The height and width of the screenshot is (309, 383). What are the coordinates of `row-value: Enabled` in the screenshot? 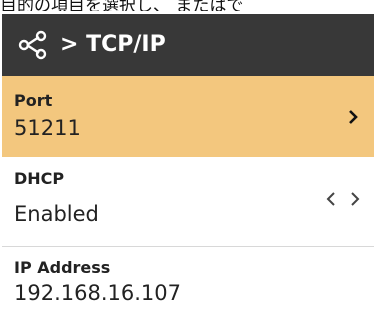 It's located at (56, 214).